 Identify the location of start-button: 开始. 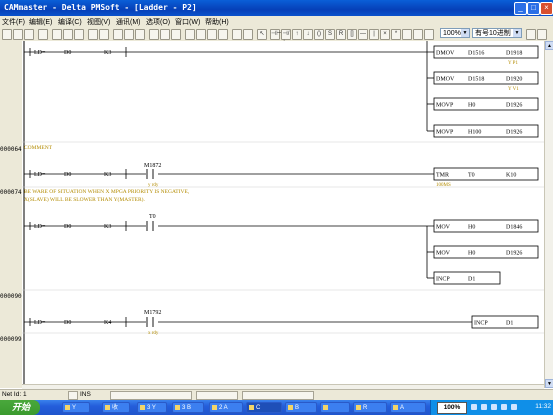
(20, 407).